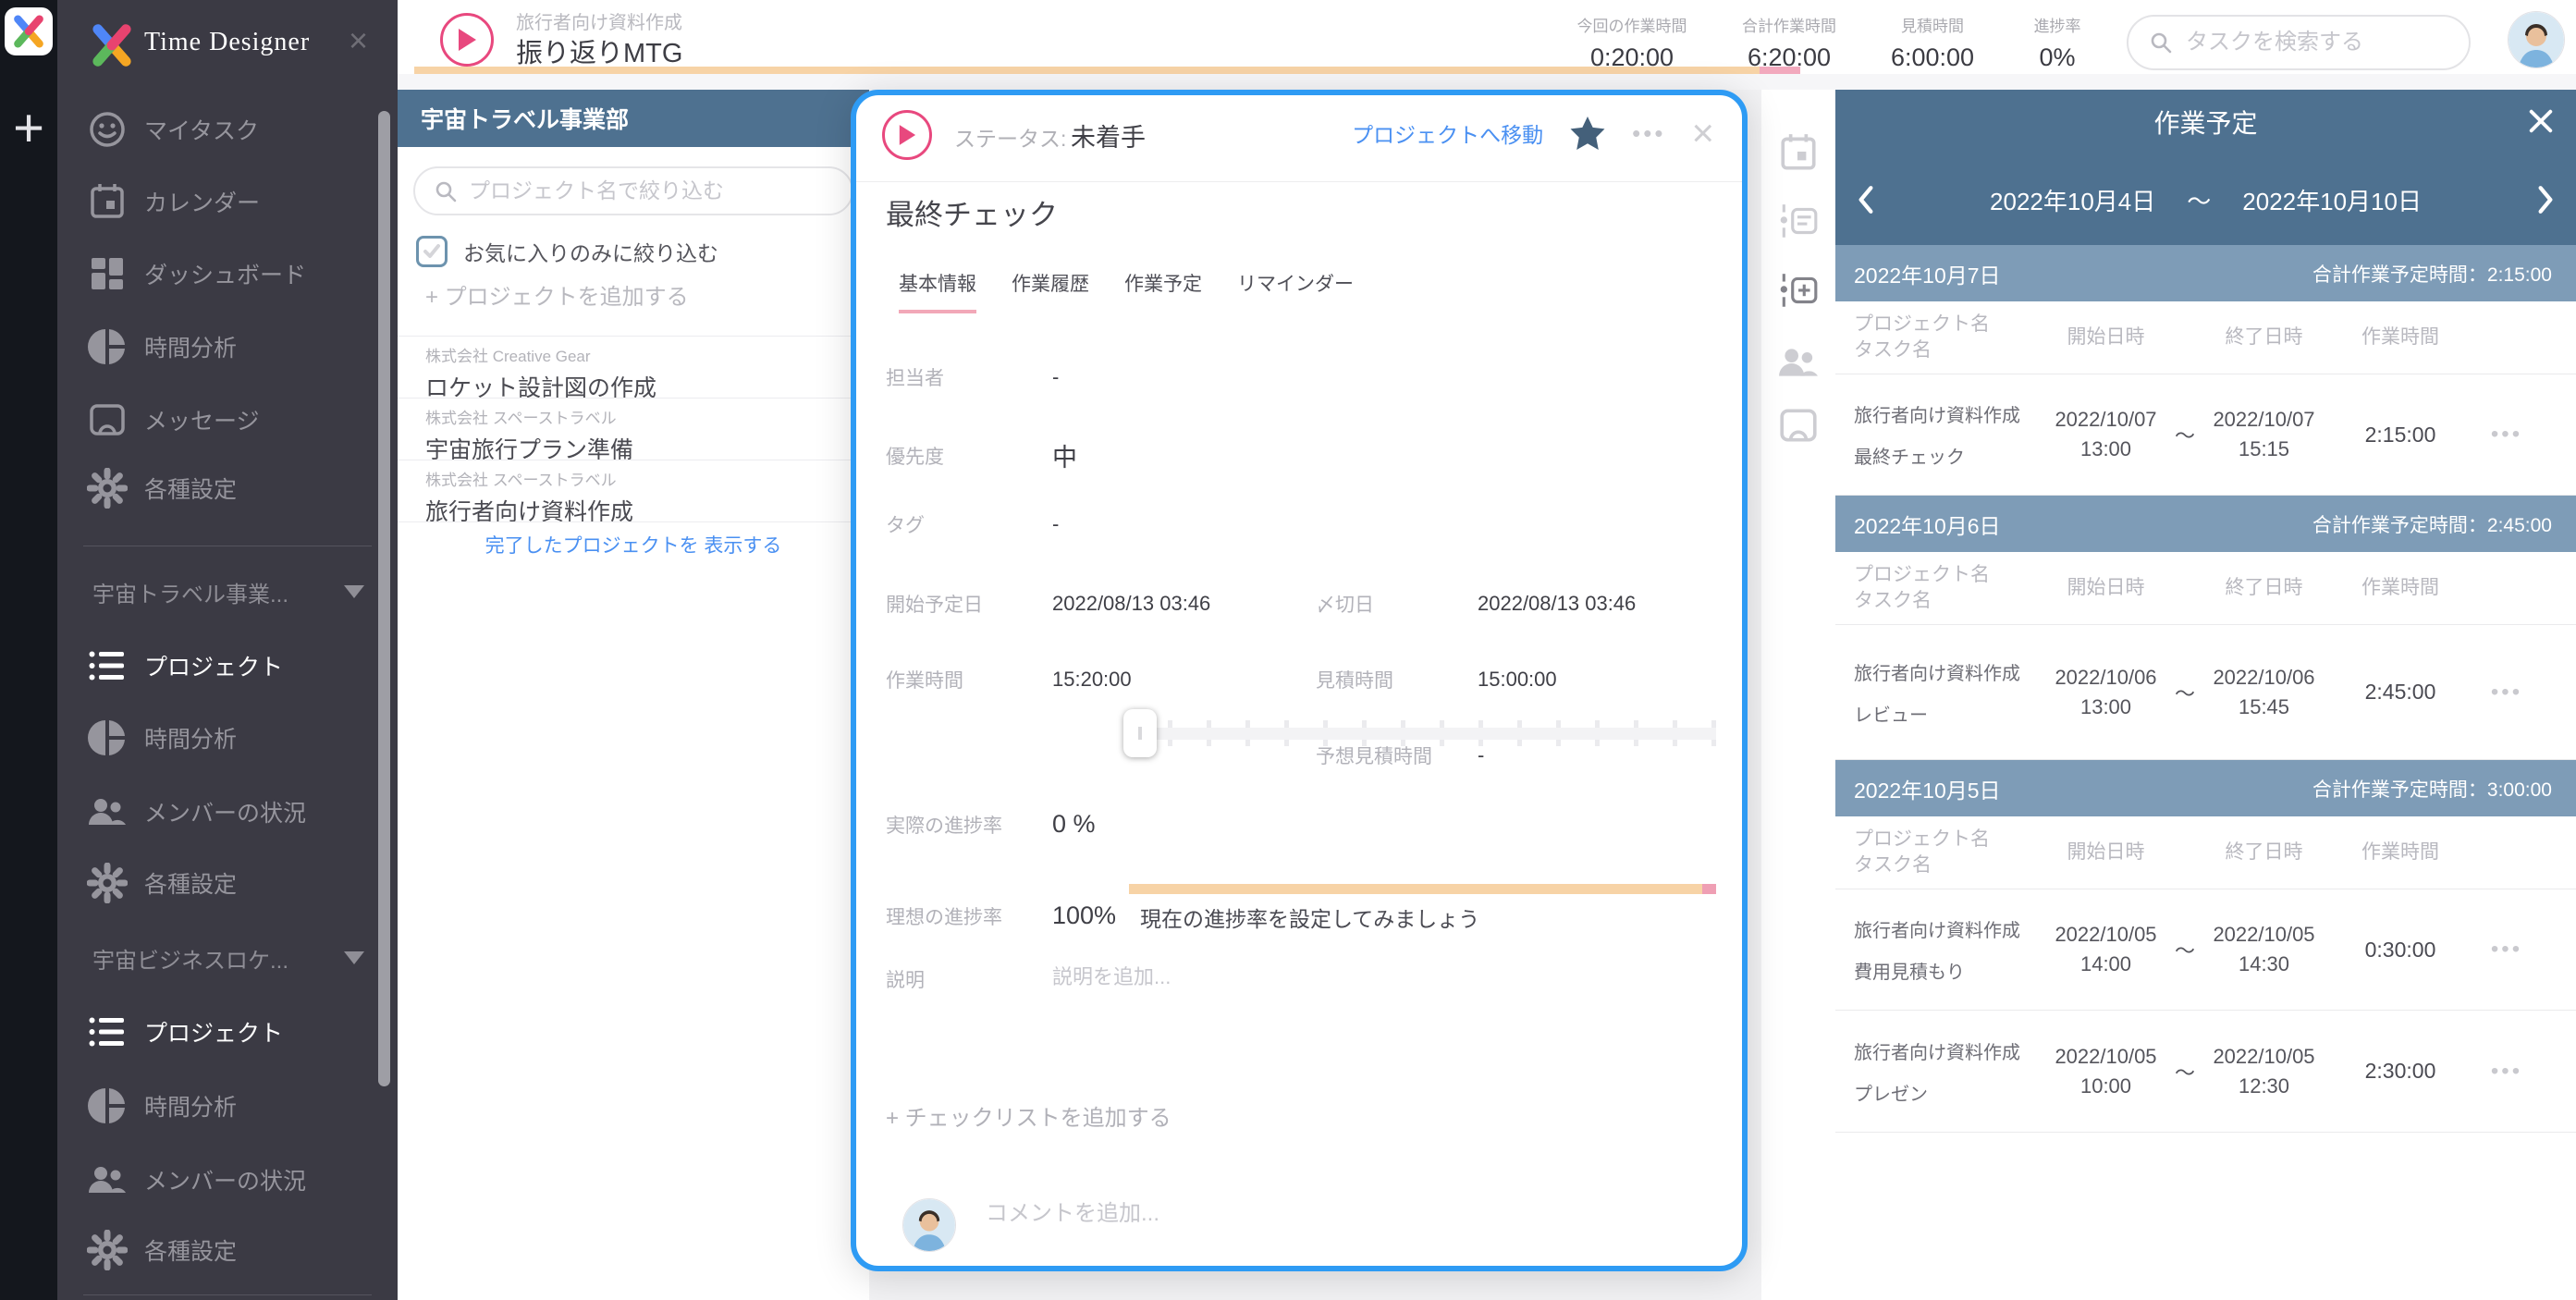 The width and height of the screenshot is (2576, 1300). I want to click on schedule-title: 作業予定, so click(2205, 123).